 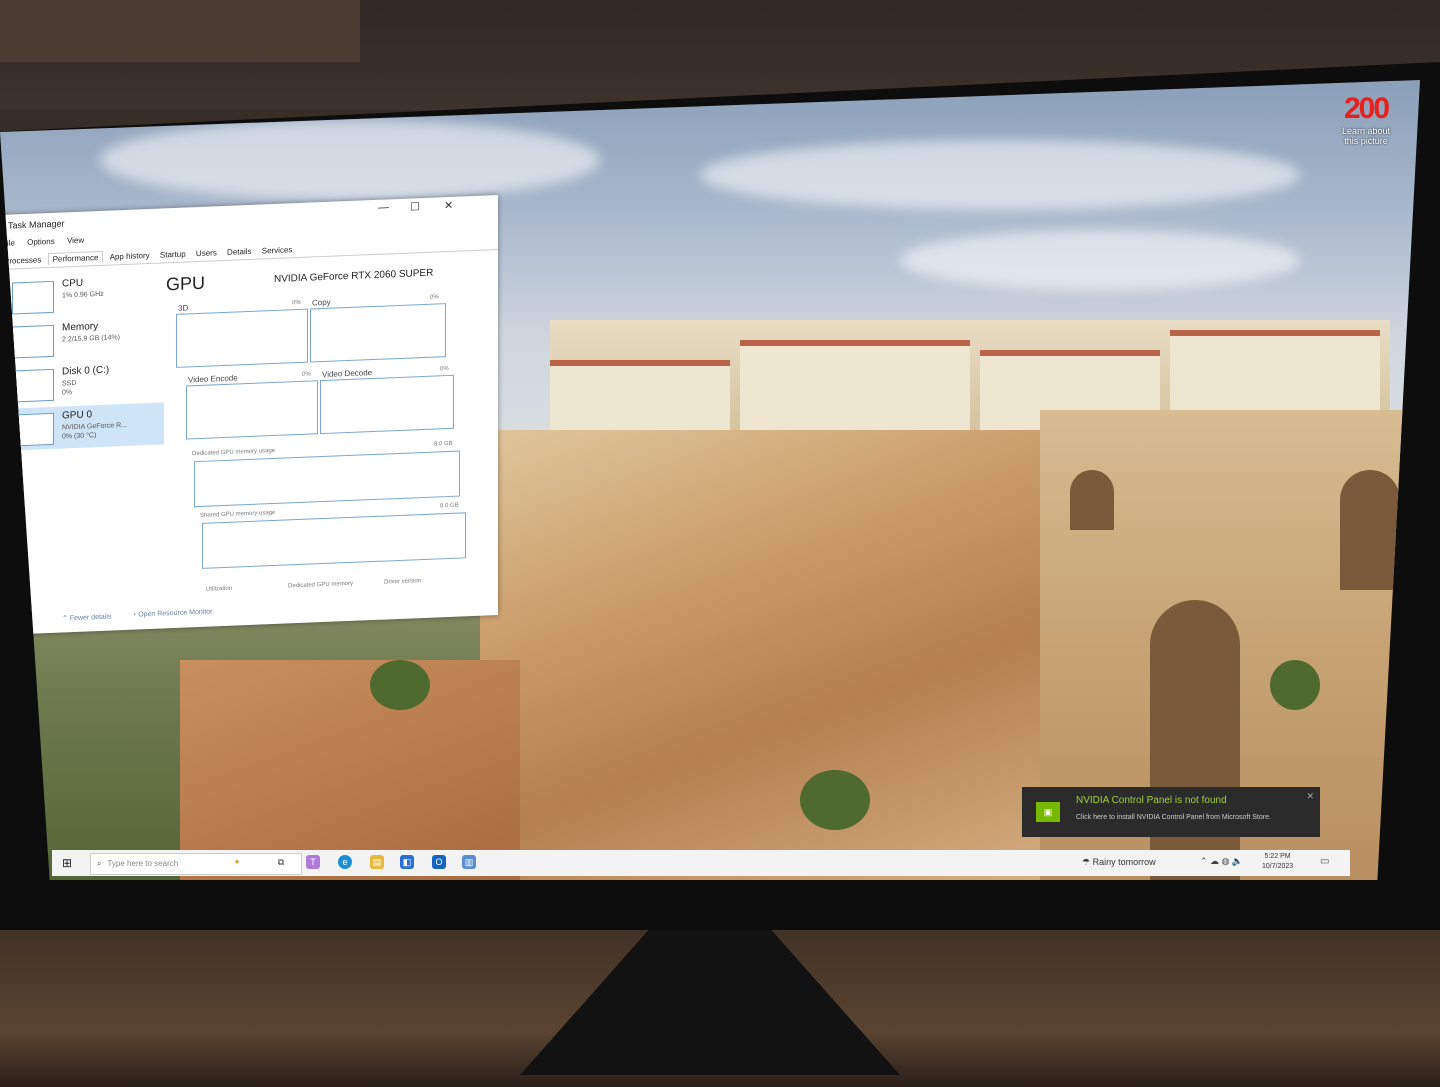 What do you see at coordinates (33, 297) in the screenshot?
I see `cpu-thumbnail-graph` at bounding box center [33, 297].